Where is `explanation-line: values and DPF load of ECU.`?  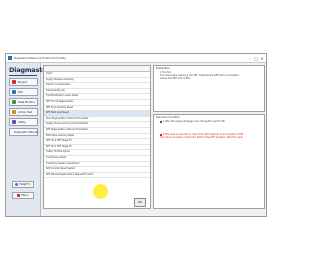
explanation-line: values and DPF load of ECU. is located at coordinates (175, 78).